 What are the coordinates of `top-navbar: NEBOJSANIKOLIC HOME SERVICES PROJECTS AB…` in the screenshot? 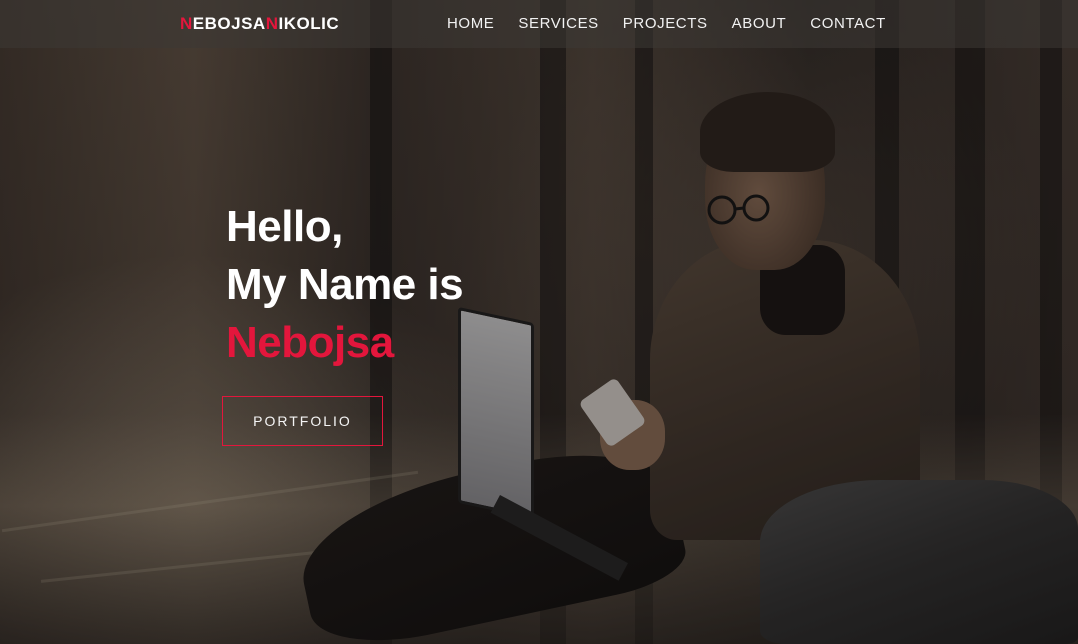 It's located at (539, 24).